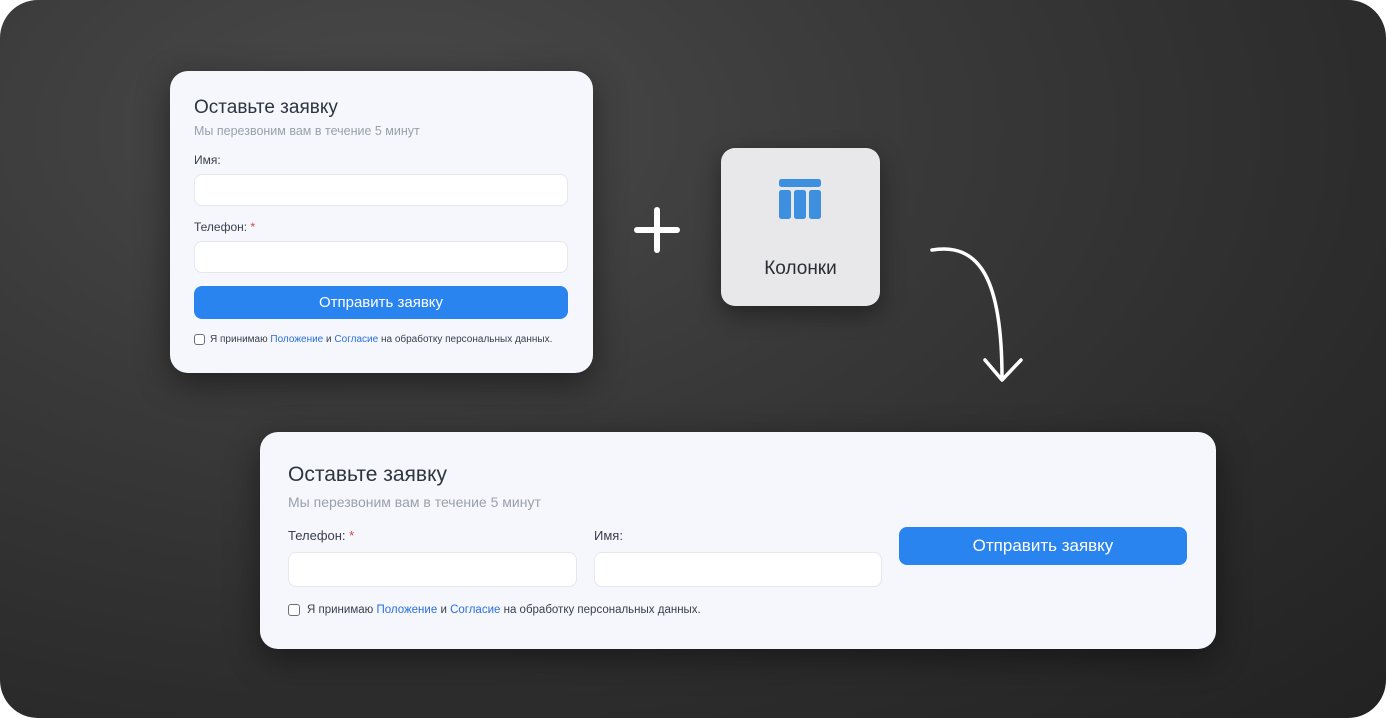  Describe the element at coordinates (800, 227) in the screenshot. I see `columns-block-tile: Колонки` at that location.